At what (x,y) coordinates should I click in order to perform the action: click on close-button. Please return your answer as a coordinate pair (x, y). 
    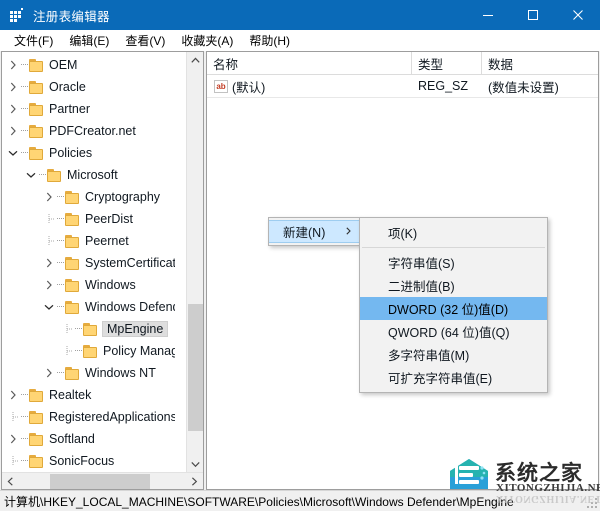
    Looking at the image, I should click on (577, 15).